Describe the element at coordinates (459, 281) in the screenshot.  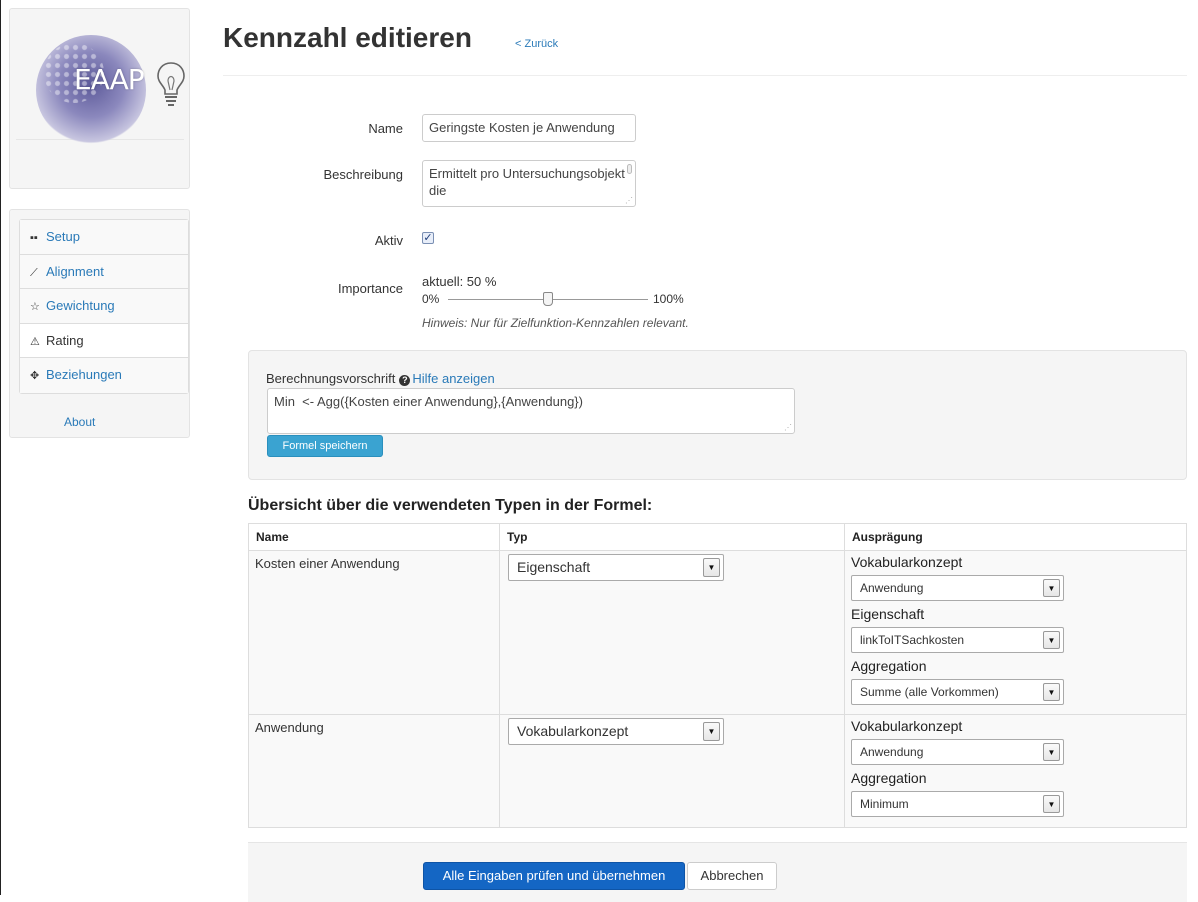
I see `importance-current: aktuell: 50 %` at that location.